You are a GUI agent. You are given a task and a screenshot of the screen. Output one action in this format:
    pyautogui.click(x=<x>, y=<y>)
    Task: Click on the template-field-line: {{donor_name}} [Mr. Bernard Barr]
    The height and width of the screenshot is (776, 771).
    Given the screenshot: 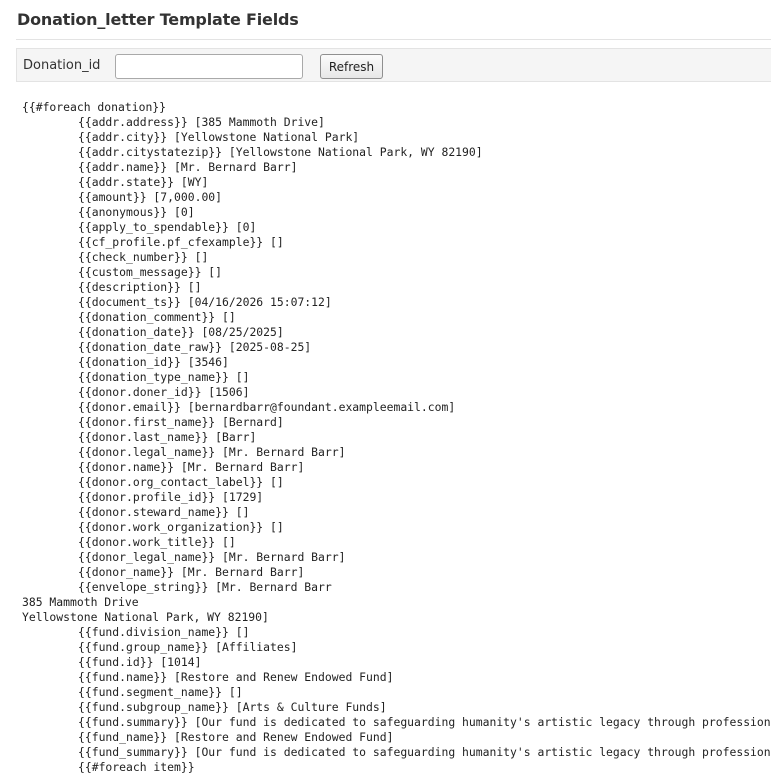 What is the action you would take?
    pyautogui.click(x=191, y=572)
    